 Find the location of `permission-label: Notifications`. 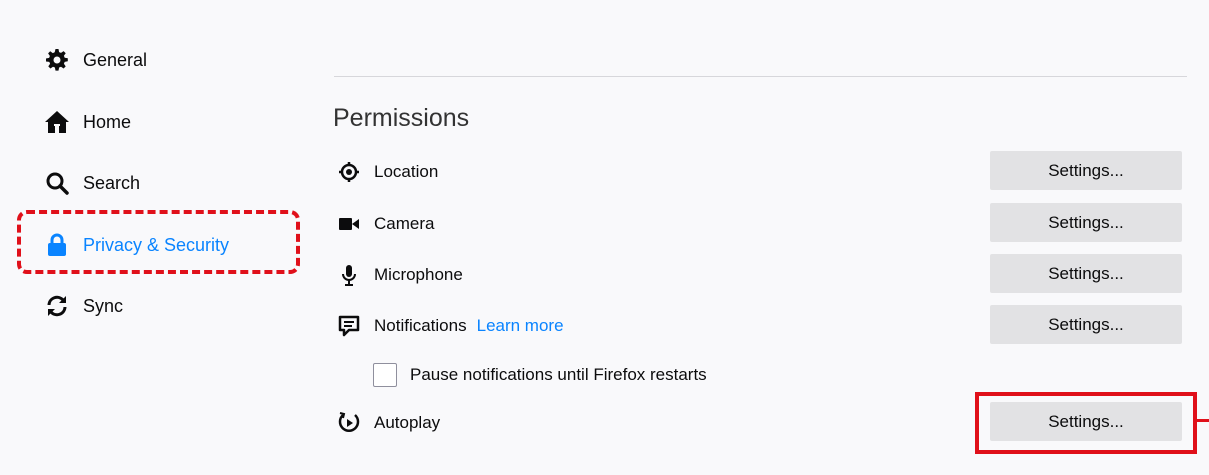

permission-label: Notifications is located at coordinates (420, 325).